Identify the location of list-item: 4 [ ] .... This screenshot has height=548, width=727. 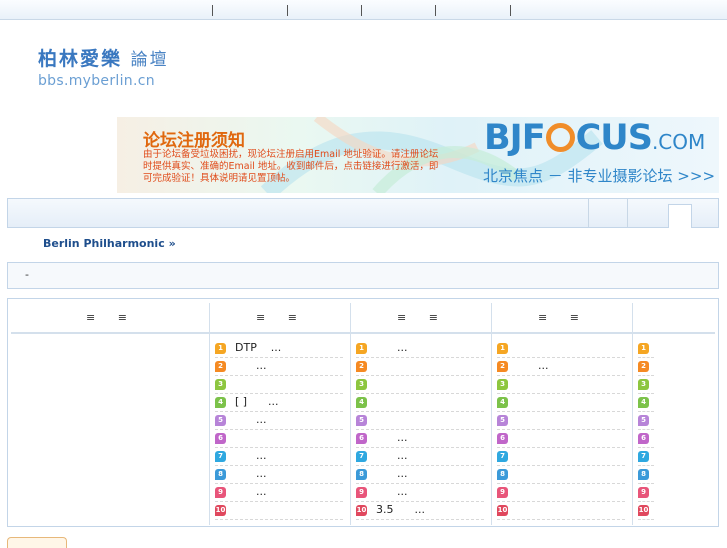
(279, 403).